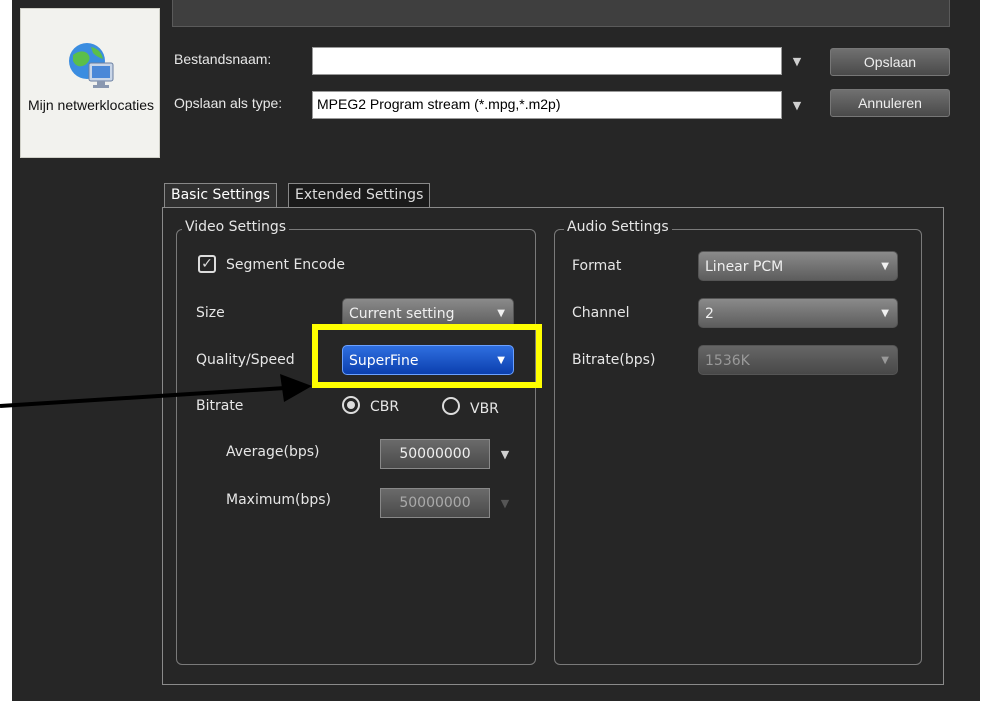 The width and height of the screenshot is (992, 701). What do you see at coordinates (618, 227) in the screenshot?
I see `audio-settings-title: Audio Settings` at bounding box center [618, 227].